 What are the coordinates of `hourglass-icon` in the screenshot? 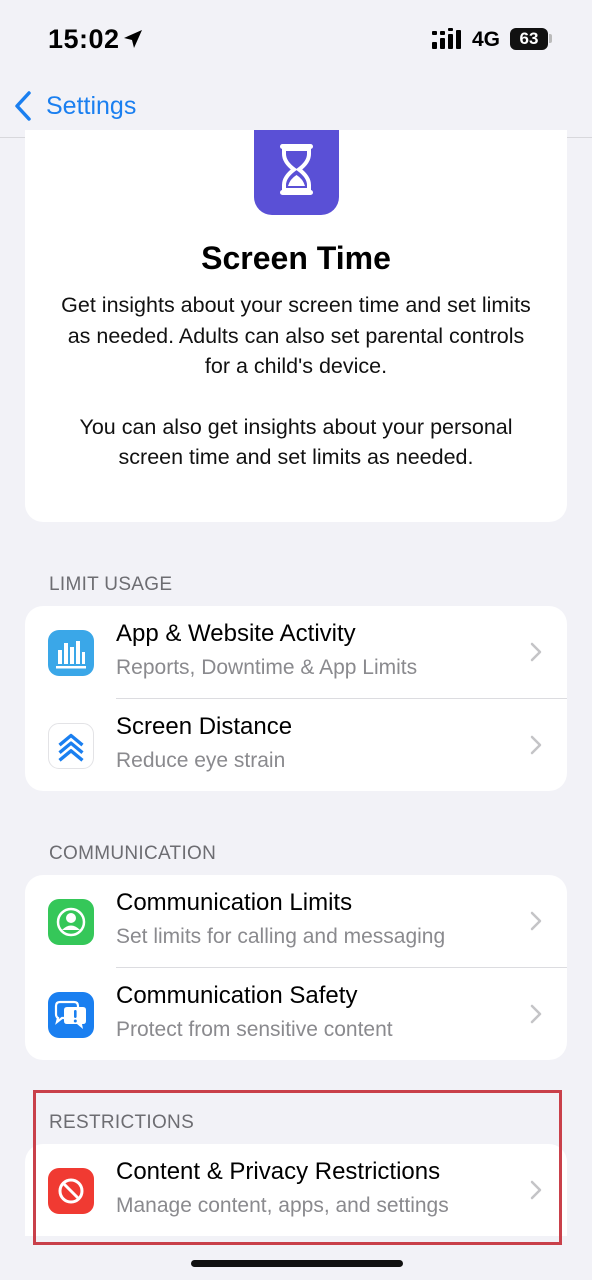 It's located at (296, 172).